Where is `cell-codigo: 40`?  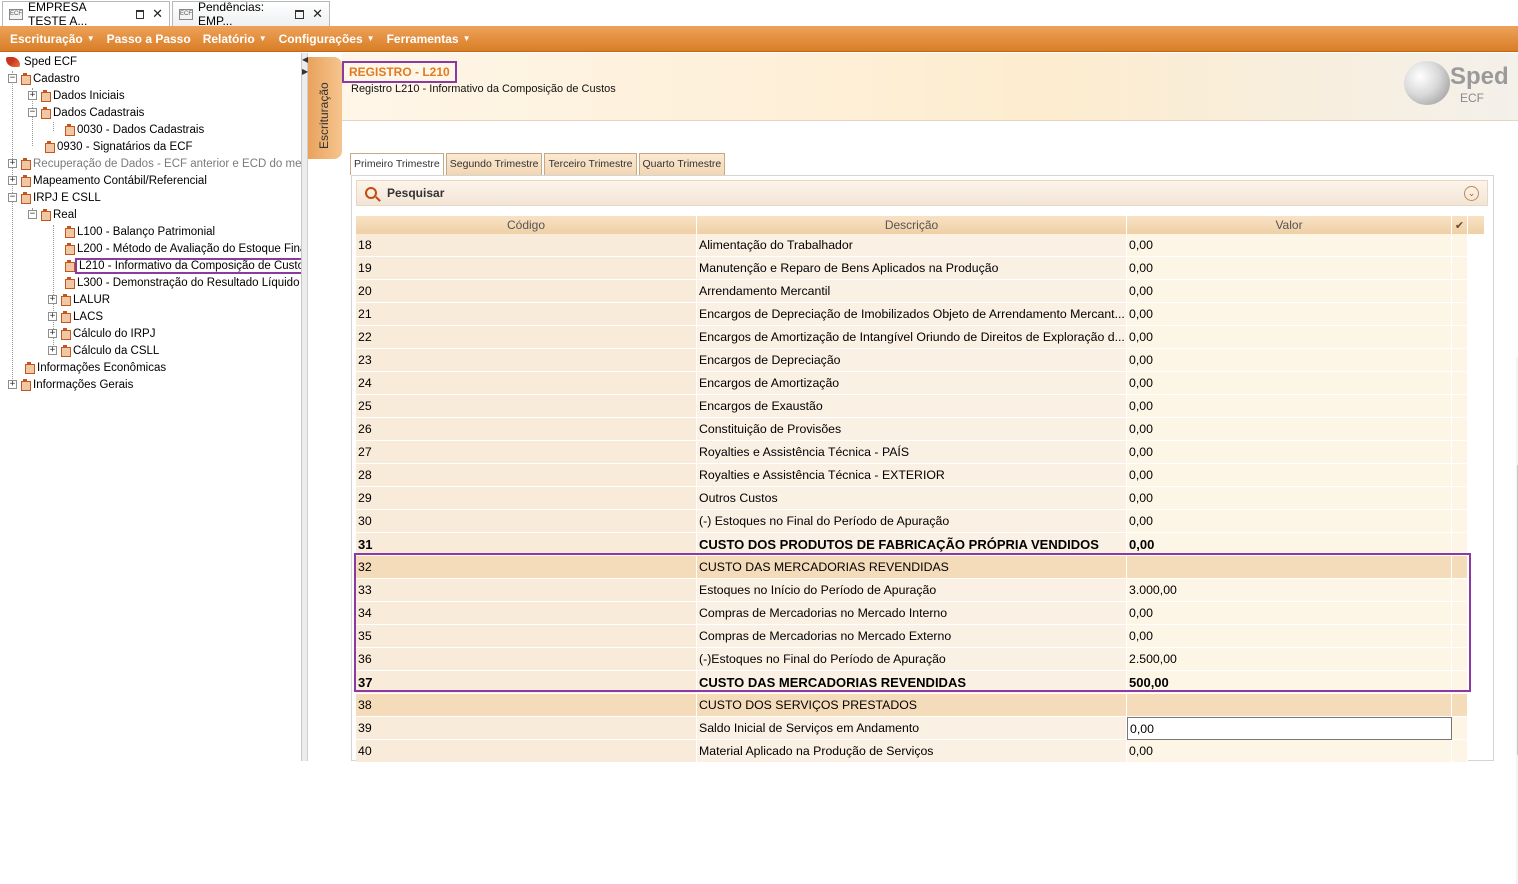
cell-codigo: 40 is located at coordinates (526, 751).